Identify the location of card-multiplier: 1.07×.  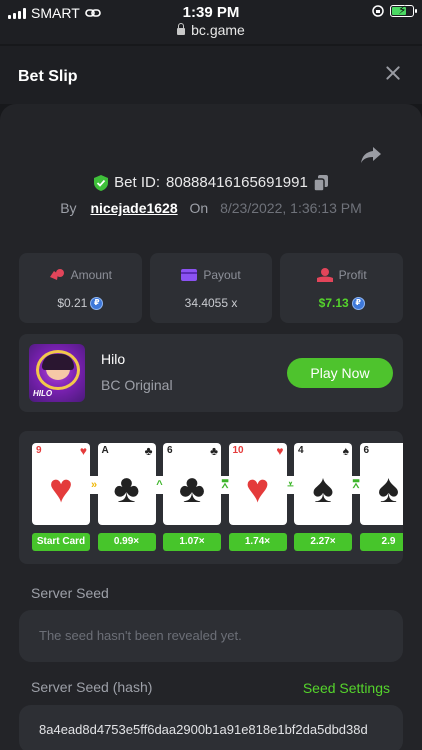
(192, 542).